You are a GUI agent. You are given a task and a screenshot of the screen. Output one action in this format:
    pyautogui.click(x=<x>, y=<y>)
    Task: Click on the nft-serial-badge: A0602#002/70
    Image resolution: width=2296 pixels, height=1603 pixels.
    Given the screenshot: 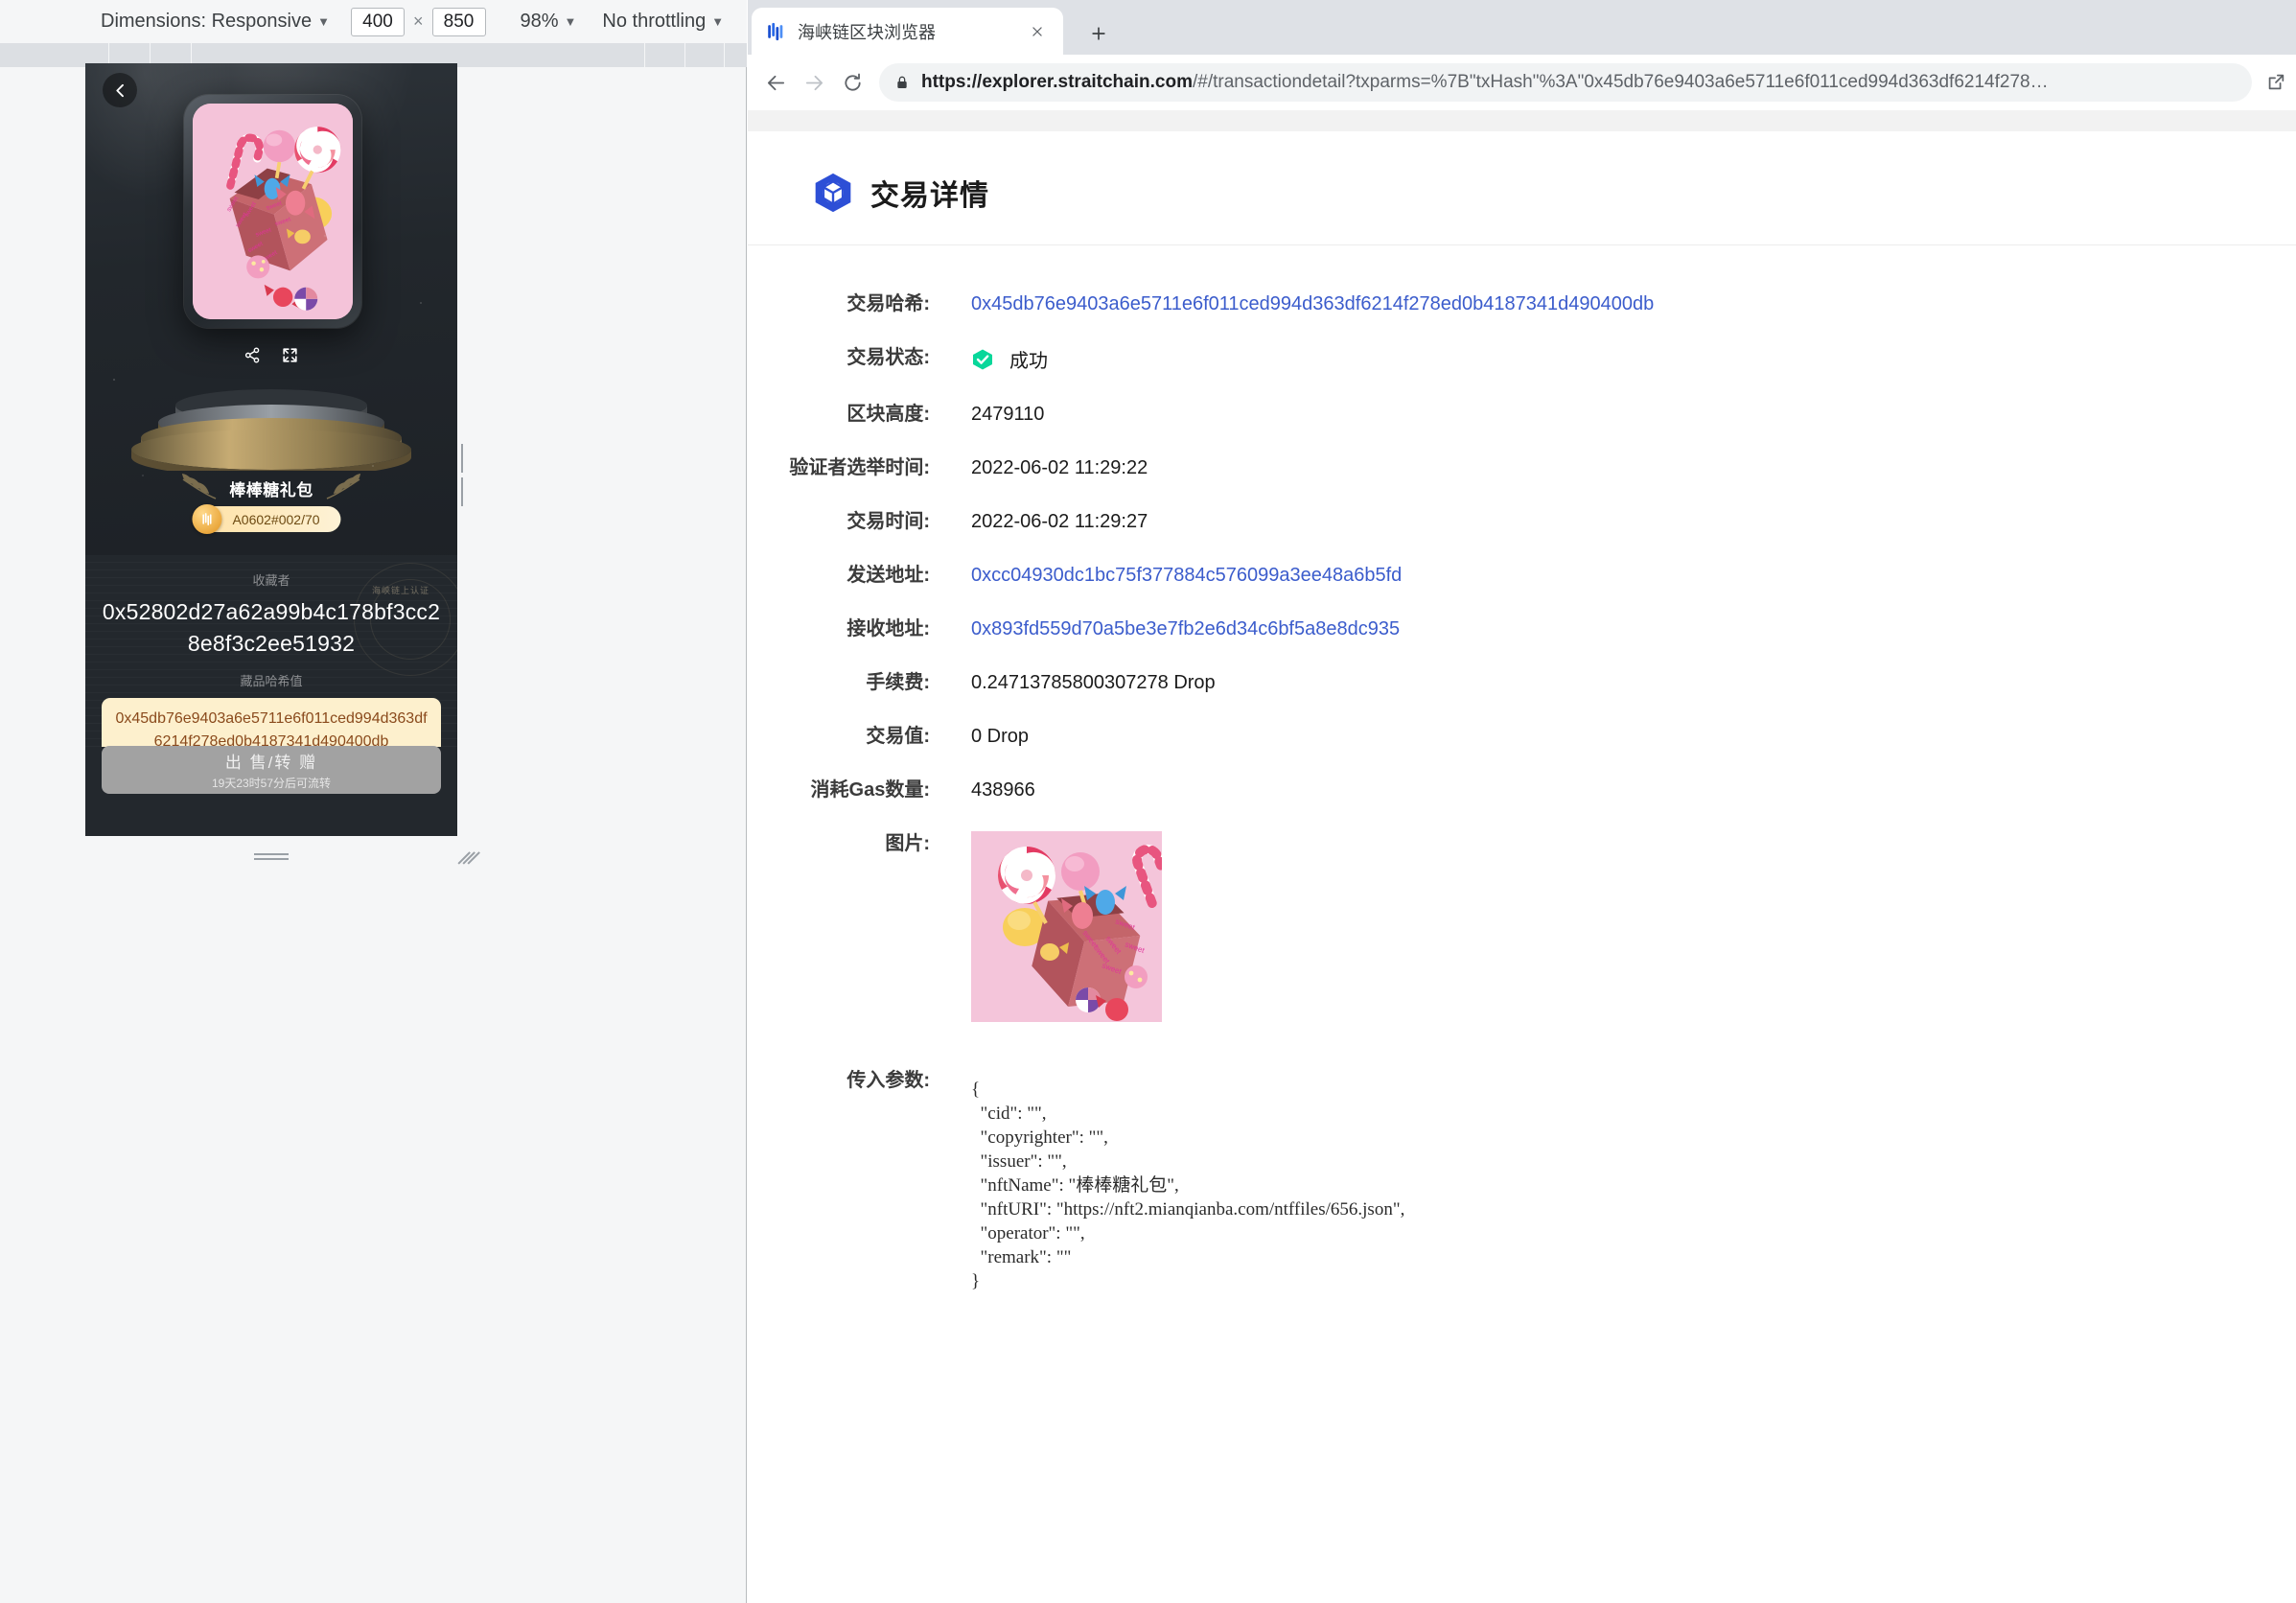 What is the action you would take?
    pyautogui.click(x=266, y=519)
    